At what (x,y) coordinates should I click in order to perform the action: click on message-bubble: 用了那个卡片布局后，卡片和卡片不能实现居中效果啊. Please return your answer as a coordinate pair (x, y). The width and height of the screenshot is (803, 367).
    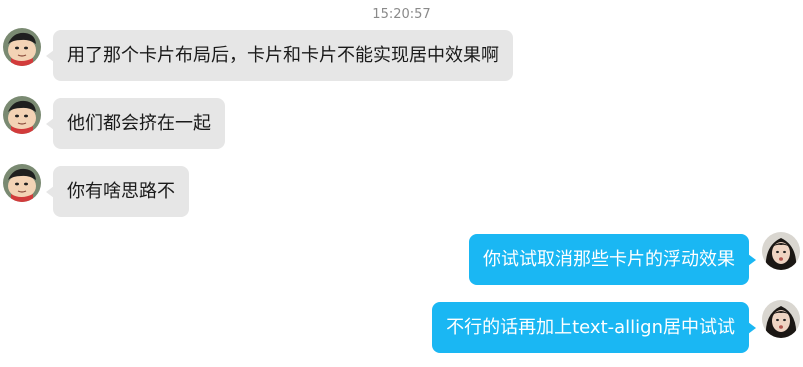
    Looking at the image, I should click on (279, 55).